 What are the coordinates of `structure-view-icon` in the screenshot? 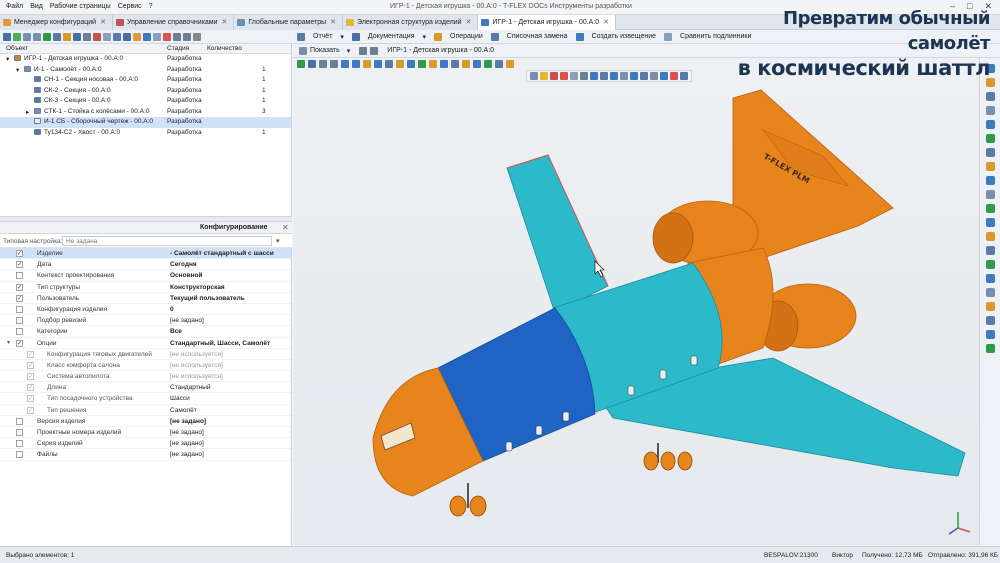 It's located at (77, 36).